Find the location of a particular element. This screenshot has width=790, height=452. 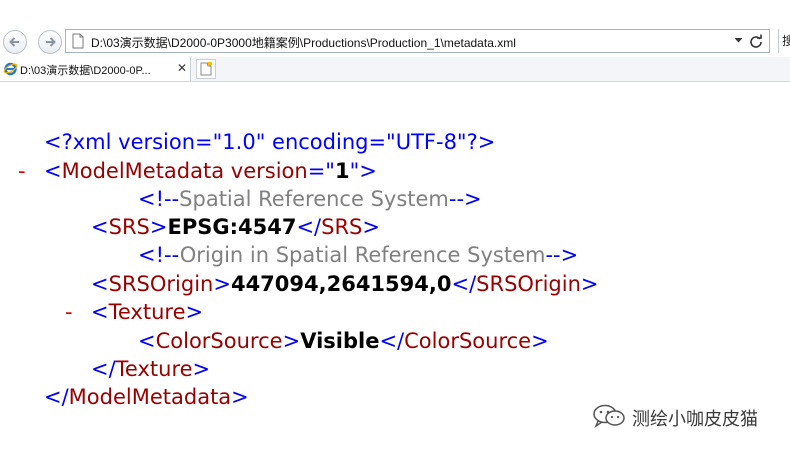

texture-close-lt: </ is located at coordinates (103, 369).